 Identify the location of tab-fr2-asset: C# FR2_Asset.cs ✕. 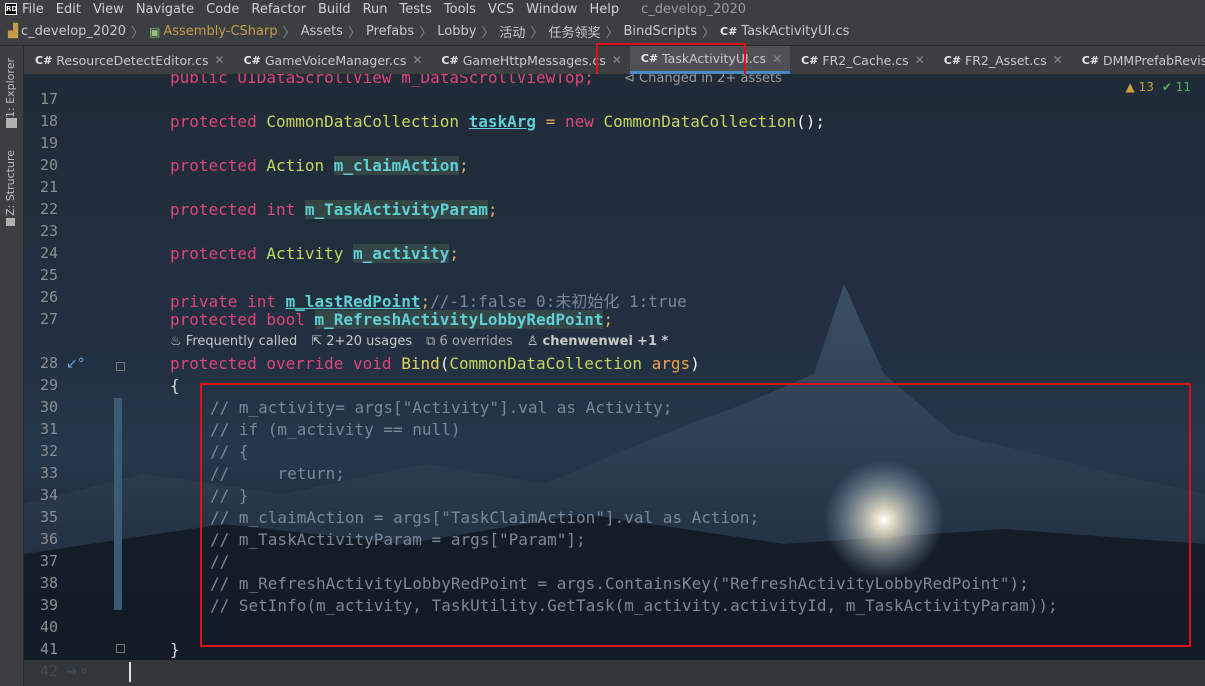
(1002, 60).